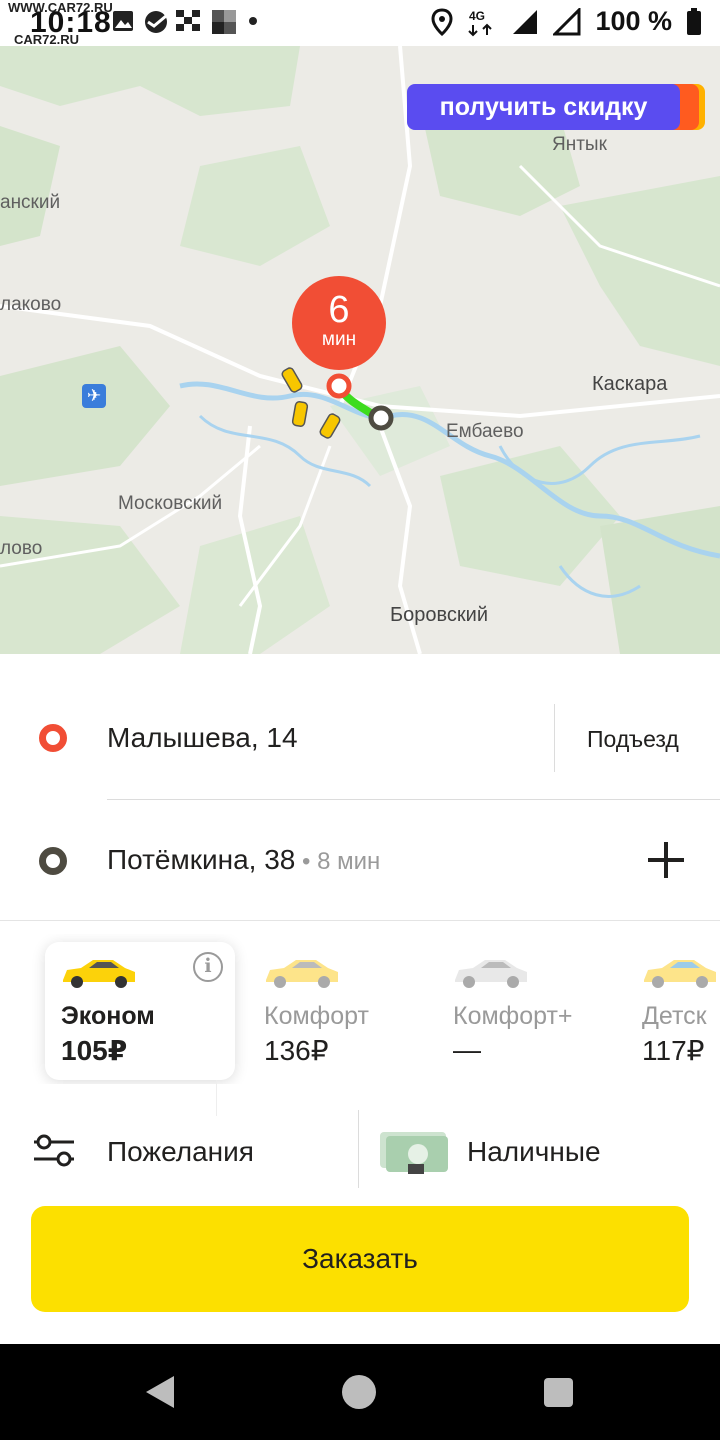 Image resolution: width=720 pixels, height=1440 pixels. What do you see at coordinates (442, 21) in the screenshot?
I see `location-icon` at bounding box center [442, 21].